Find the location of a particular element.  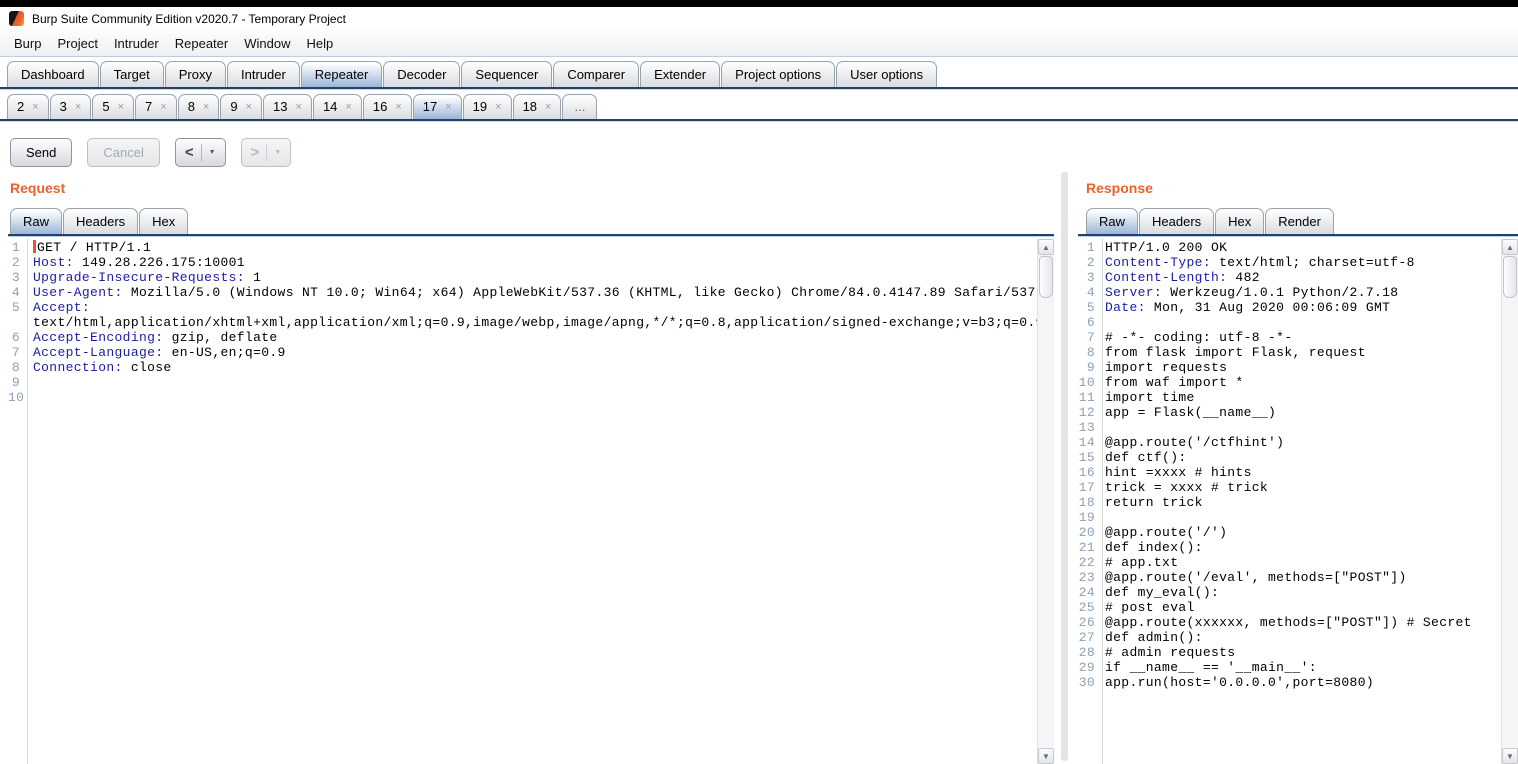

response-subtab-headers: Headers is located at coordinates (1177, 221).